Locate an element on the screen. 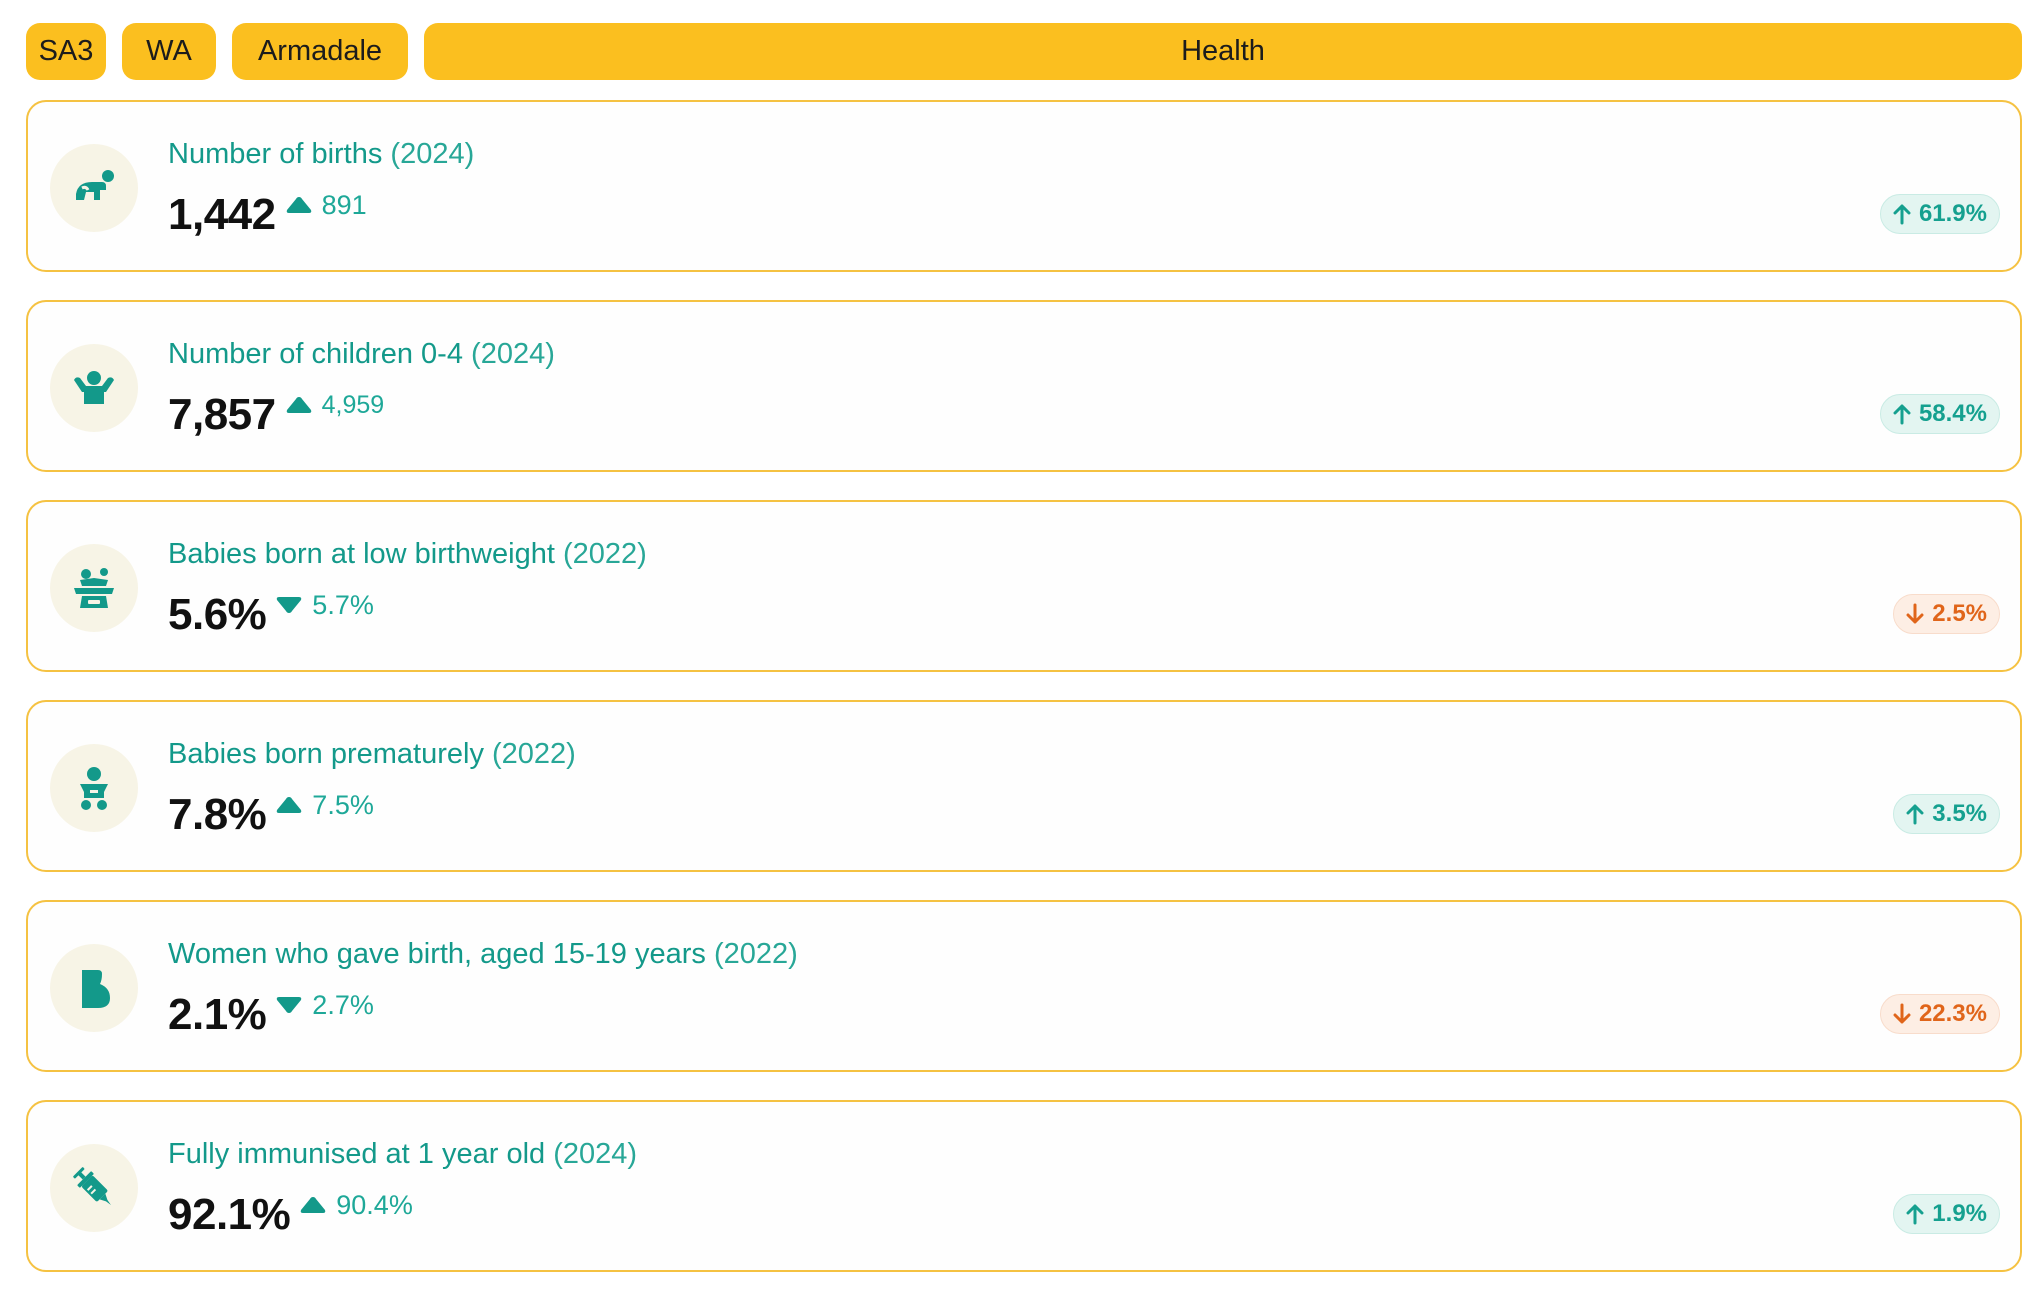  comparison-value: 90.4% is located at coordinates (374, 1204).